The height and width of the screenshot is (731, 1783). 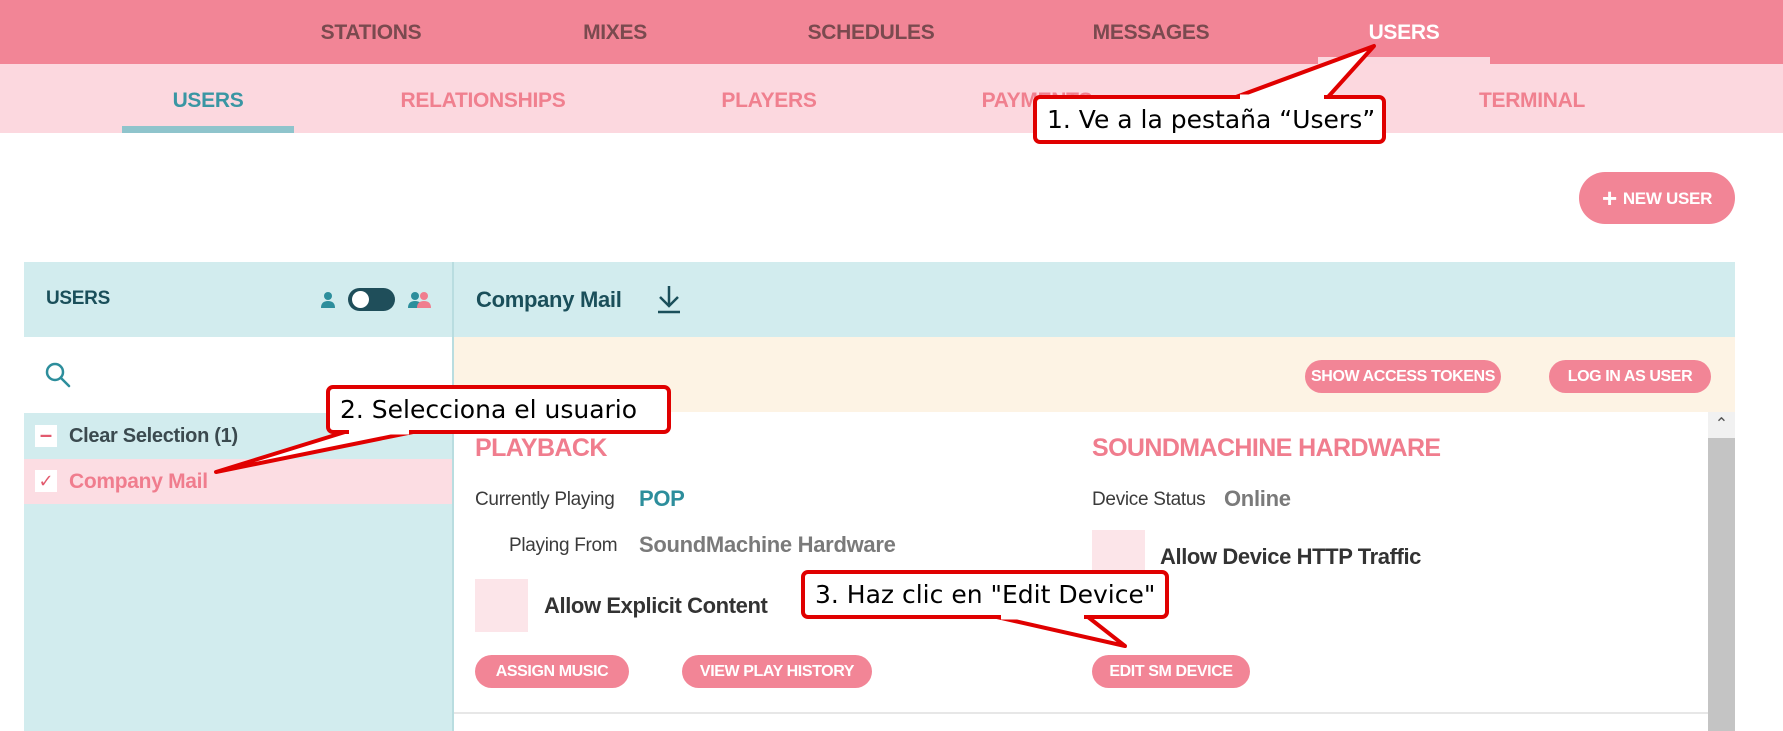 What do you see at coordinates (46, 435) in the screenshot?
I see `minus-icon: –` at bounding box center [46, 435].